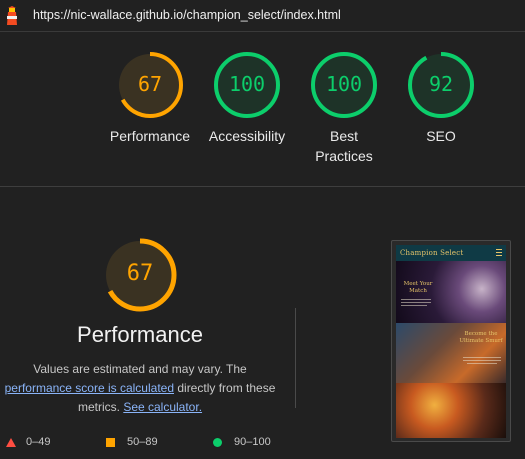 The height and width of the screenshot is (459, 525). Describe the element at coordinates (247, 136) in the screenshot. I see `gauge-label: Accessibility` at that location.